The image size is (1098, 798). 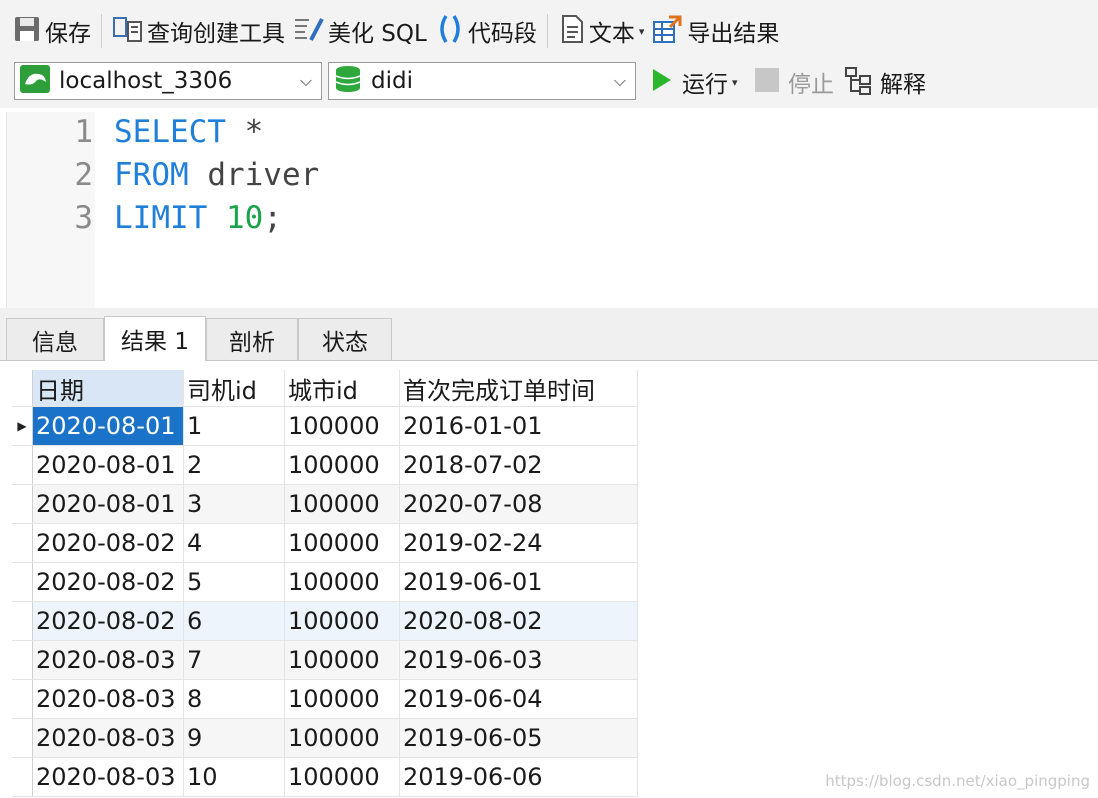 I want to click on table-cell: 5, so click(x=234, y=582).